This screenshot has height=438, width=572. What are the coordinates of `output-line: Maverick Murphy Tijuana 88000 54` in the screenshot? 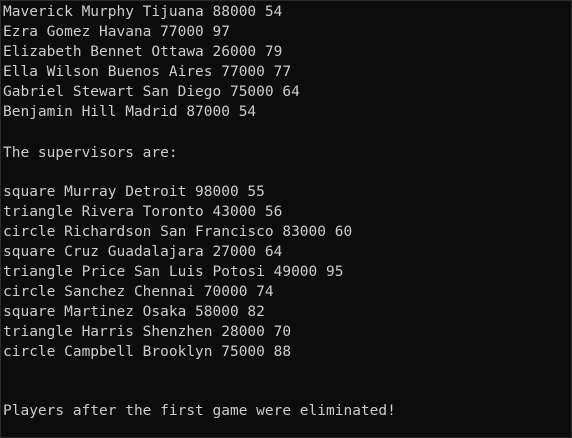 It's located at (143, 12).